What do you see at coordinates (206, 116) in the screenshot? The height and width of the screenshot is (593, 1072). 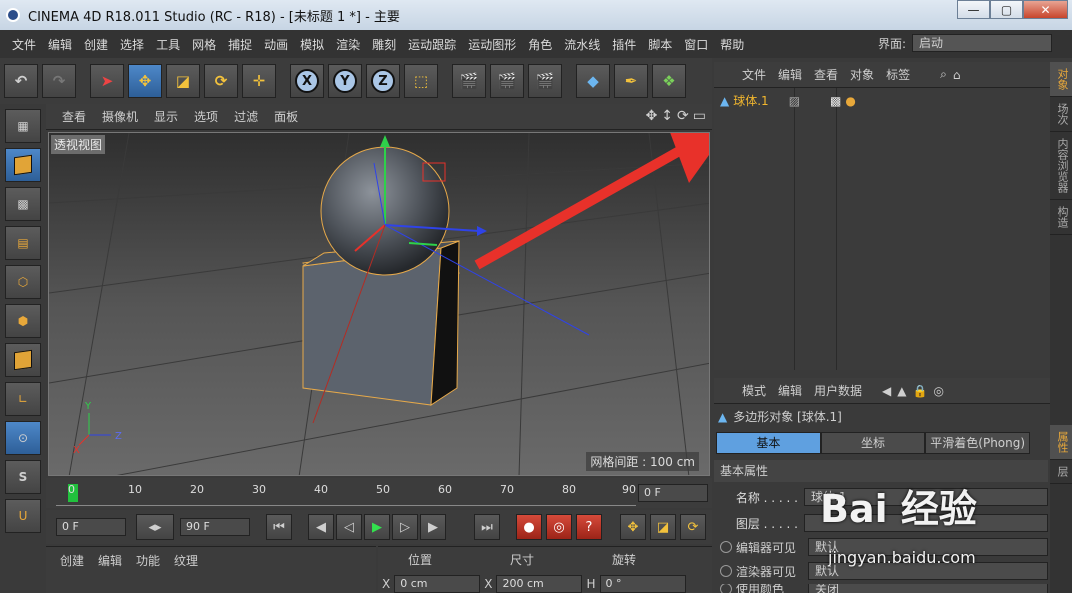 I see `vp-menu-options: 选项` at bounding box center [206, 116].